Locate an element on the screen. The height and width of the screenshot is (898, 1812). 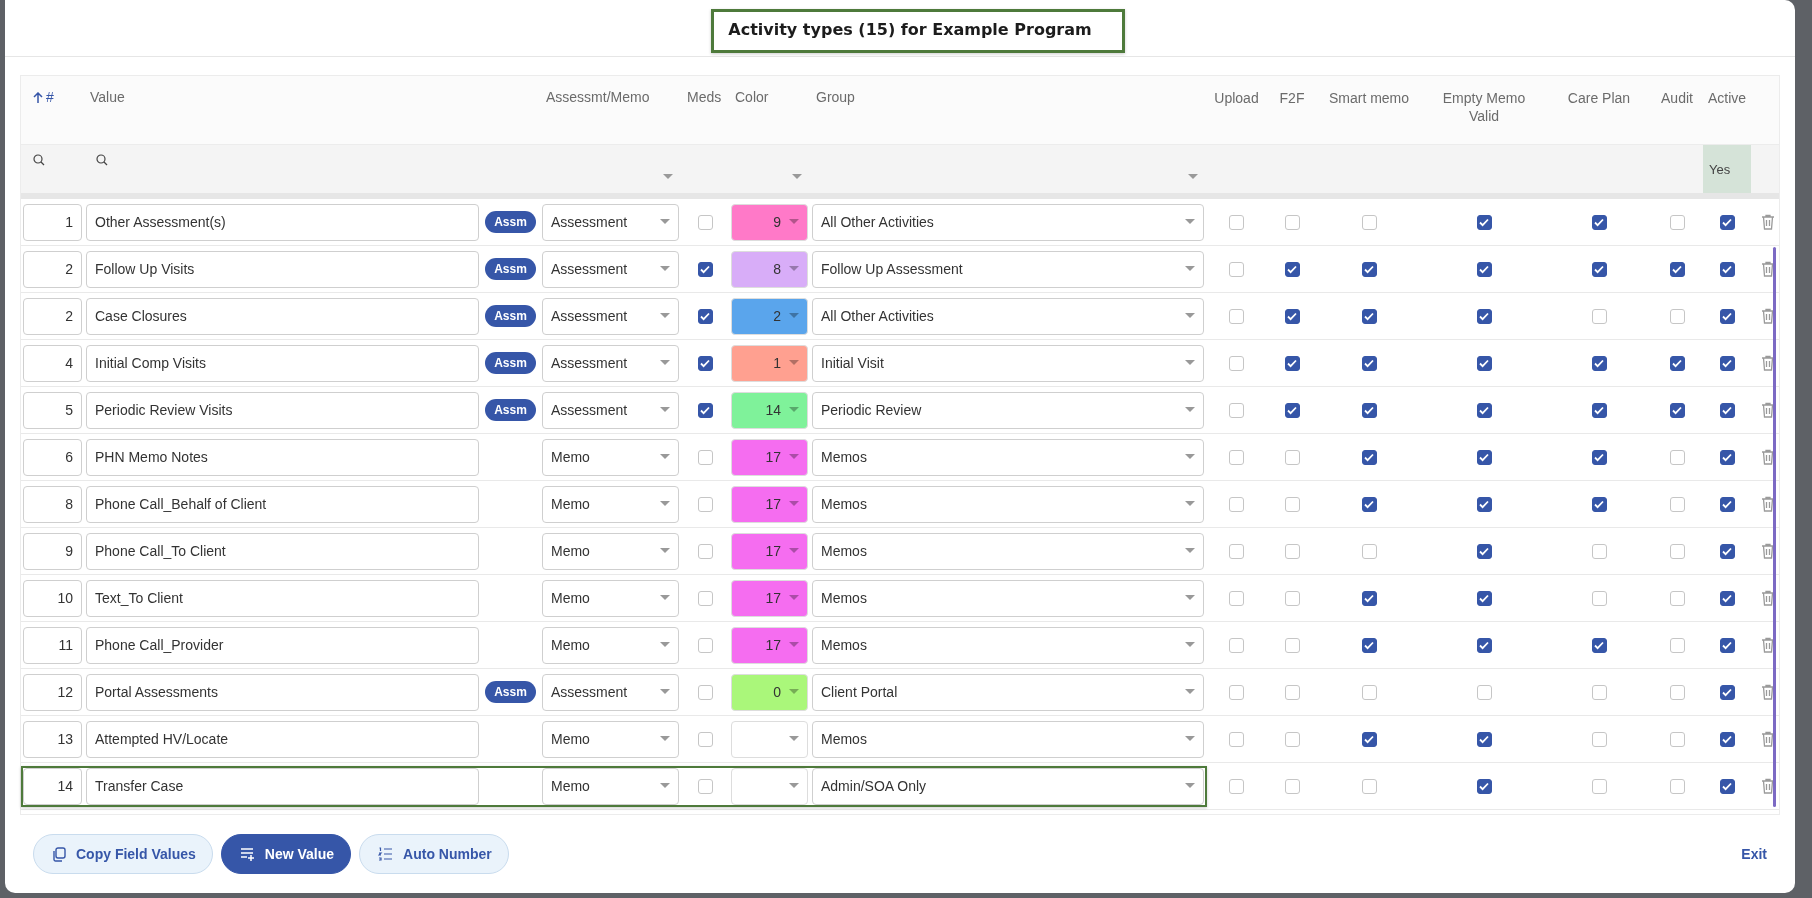
number-field: 9 is located at coordinates (52, 551).